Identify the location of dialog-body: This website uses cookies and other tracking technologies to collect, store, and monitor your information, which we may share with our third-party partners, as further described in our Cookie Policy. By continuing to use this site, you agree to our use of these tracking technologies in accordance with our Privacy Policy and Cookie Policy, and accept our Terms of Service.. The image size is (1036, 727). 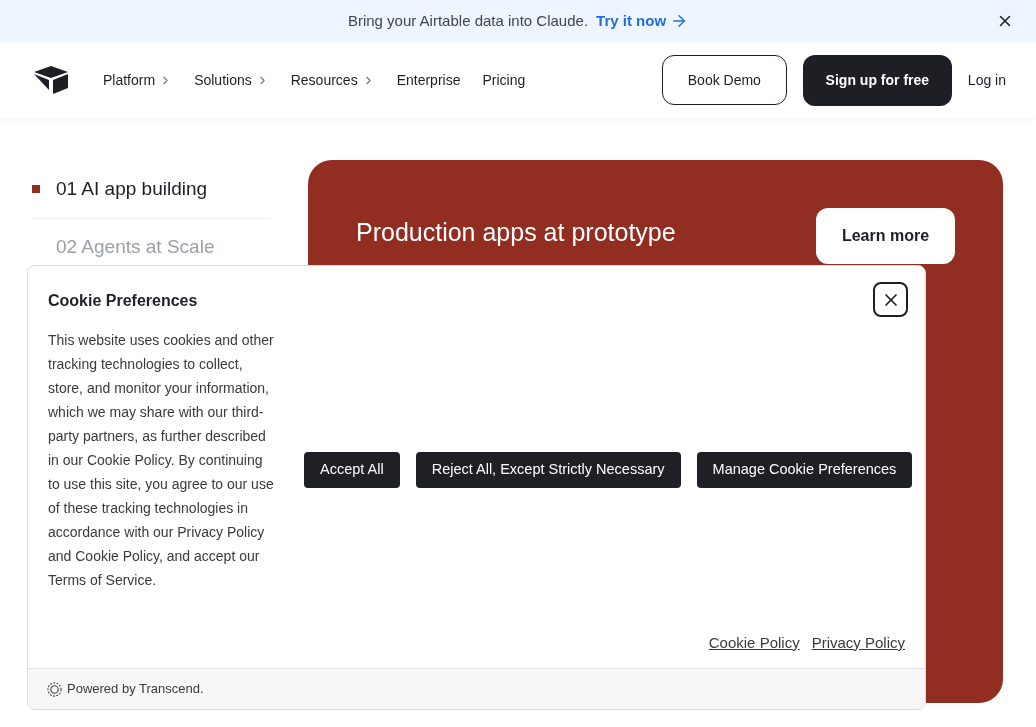
(161, 460).